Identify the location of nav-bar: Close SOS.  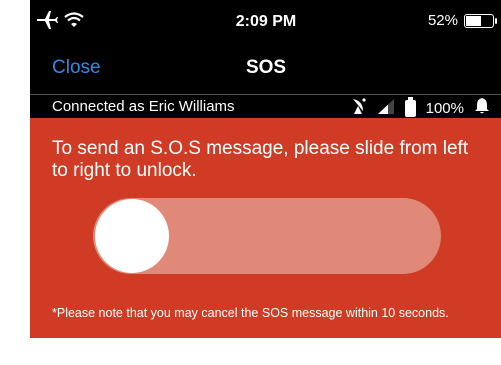
(265, 69).